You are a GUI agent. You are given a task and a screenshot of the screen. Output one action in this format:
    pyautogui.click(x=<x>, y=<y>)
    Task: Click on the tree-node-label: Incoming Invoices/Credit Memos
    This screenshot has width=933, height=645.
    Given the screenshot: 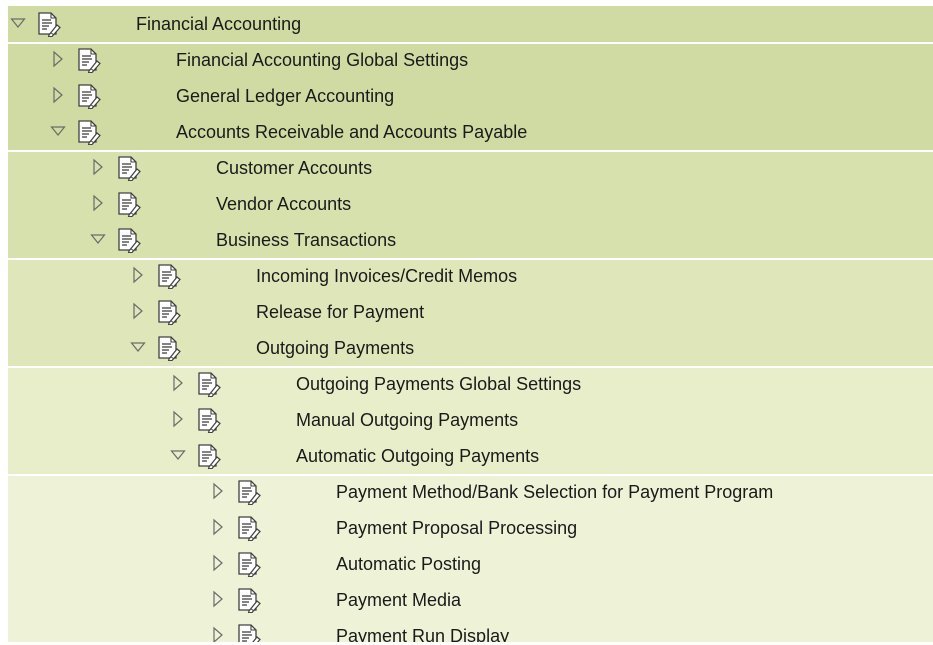 What is the action you would take?
    pyautogui.click(x=386, y=276)
    